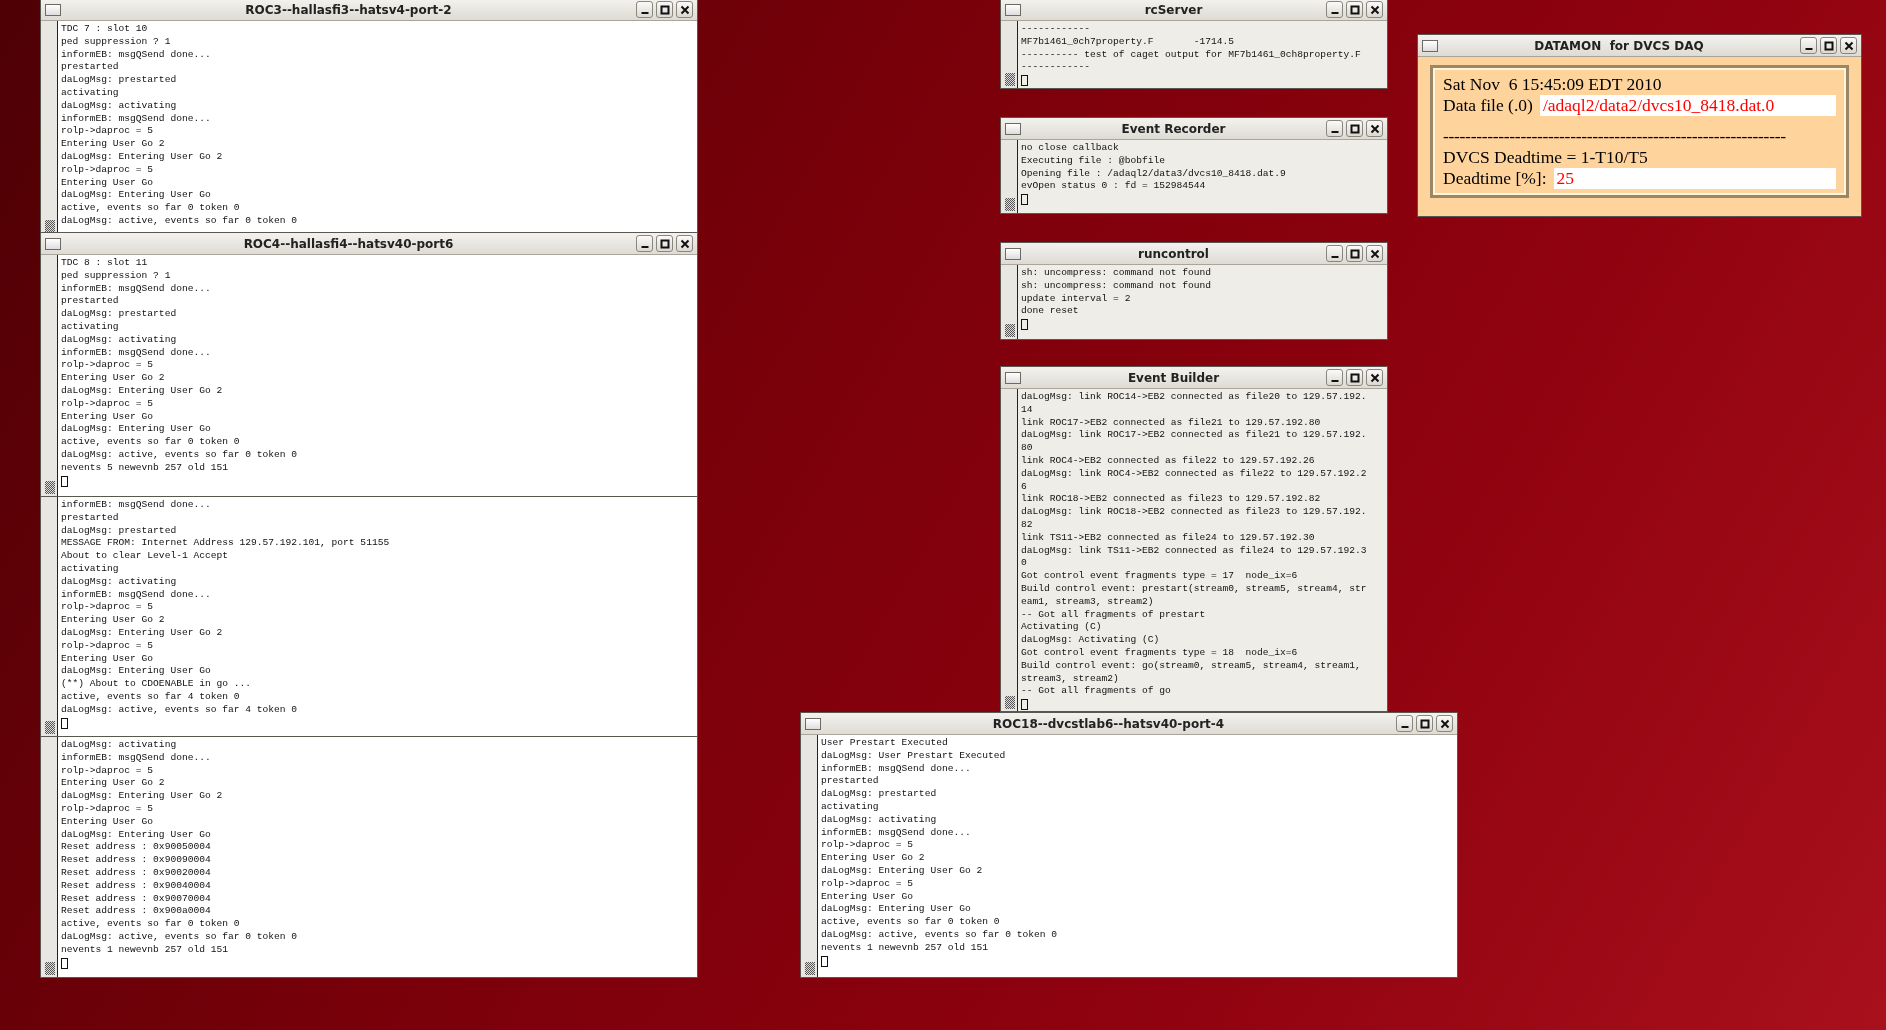 Image resolution: width=1886 pixels, height=1030 pixels. I want to click on terminal-line: Reset address : 0x90040004, so click(136, 886).